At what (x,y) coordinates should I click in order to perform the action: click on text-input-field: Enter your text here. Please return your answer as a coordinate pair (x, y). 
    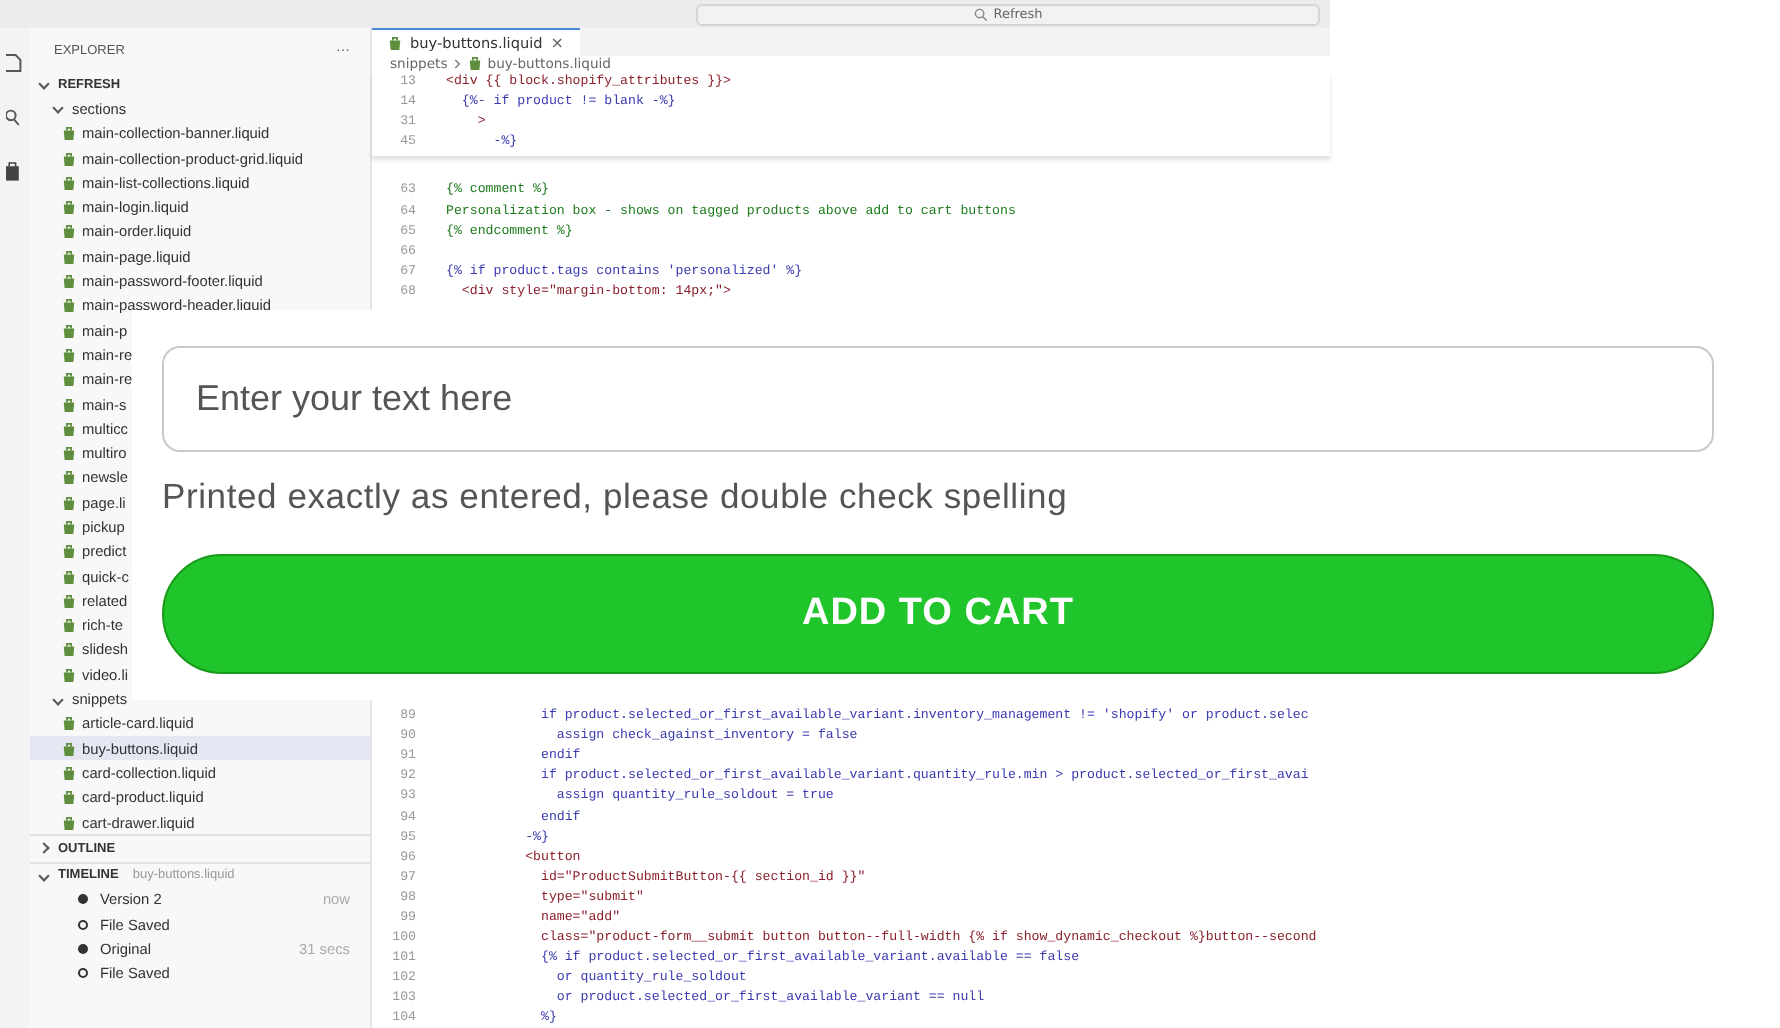
    Looking at the image, I should click on (938, 399).